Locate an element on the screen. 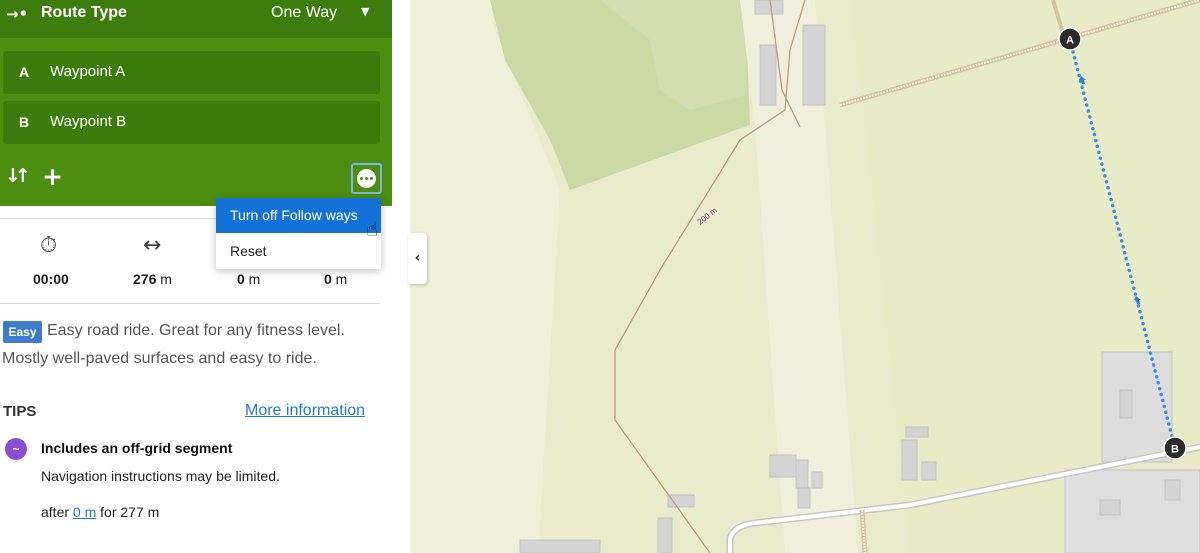 The width and height of the screenshot is (1200, 553). distance-icon: ↔ is located at coordinates (152, 245).